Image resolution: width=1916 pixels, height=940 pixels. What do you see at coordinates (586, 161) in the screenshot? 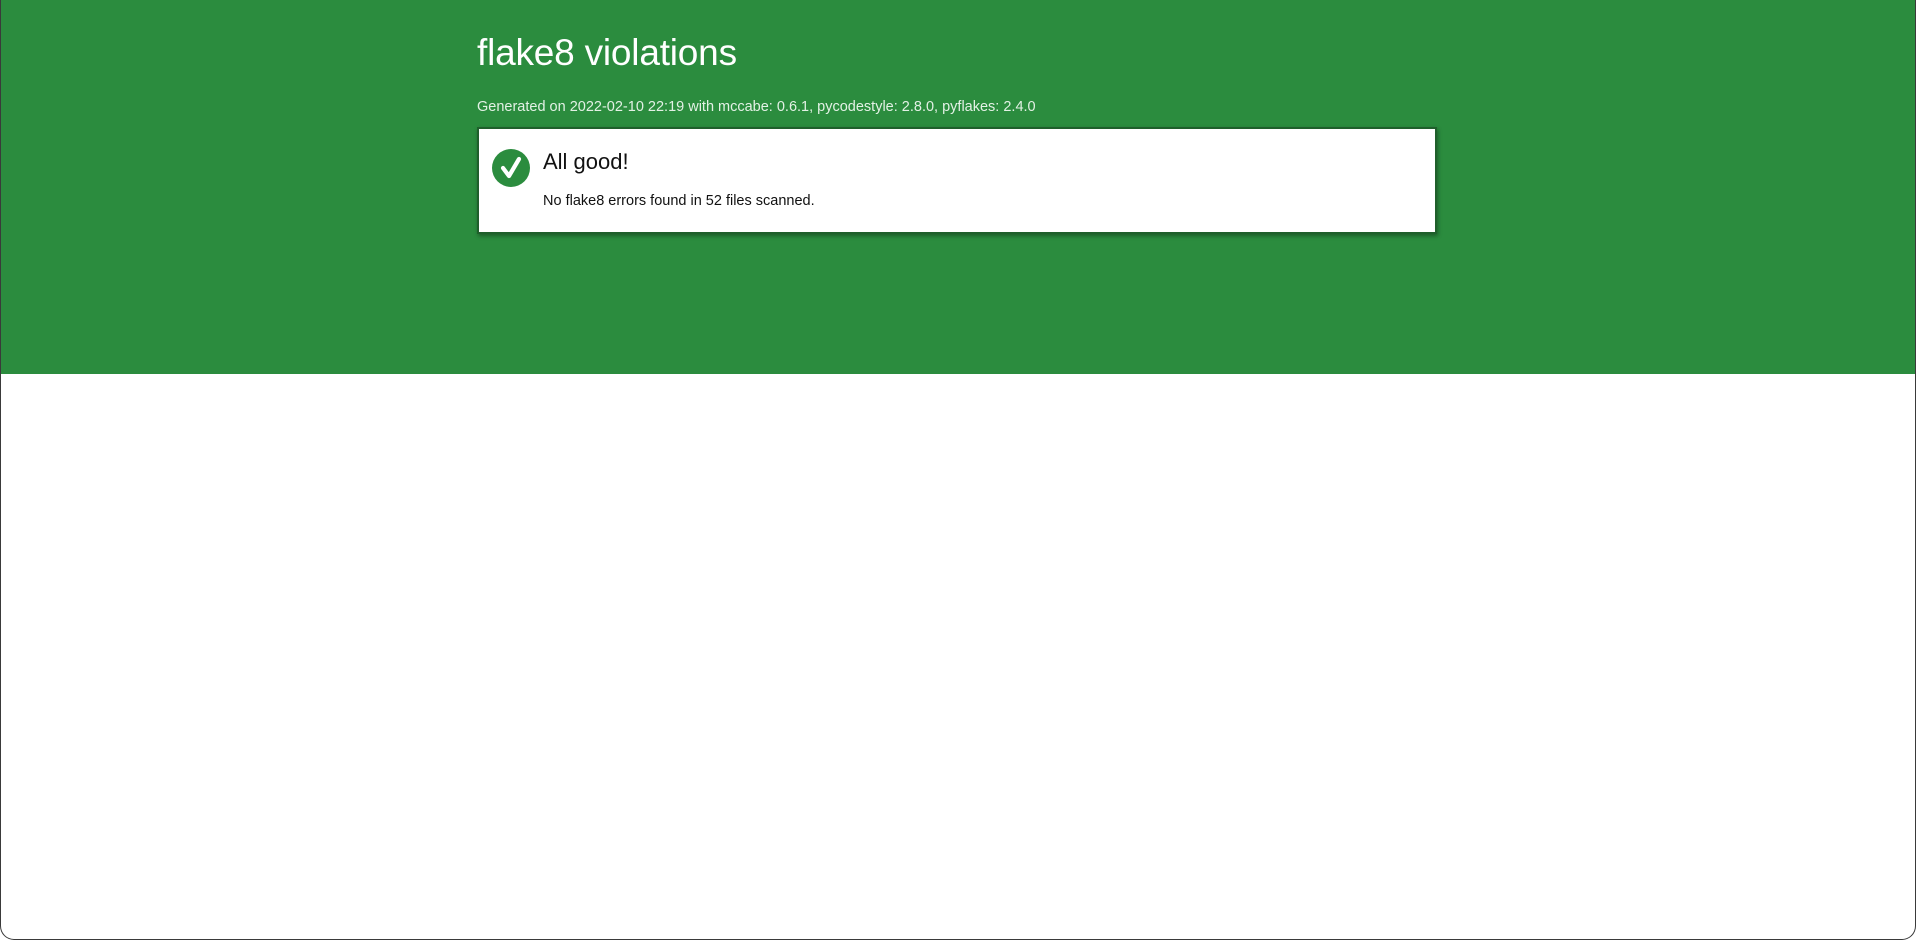
I see `result-heading: All good!` at bounding box center [586, 161].